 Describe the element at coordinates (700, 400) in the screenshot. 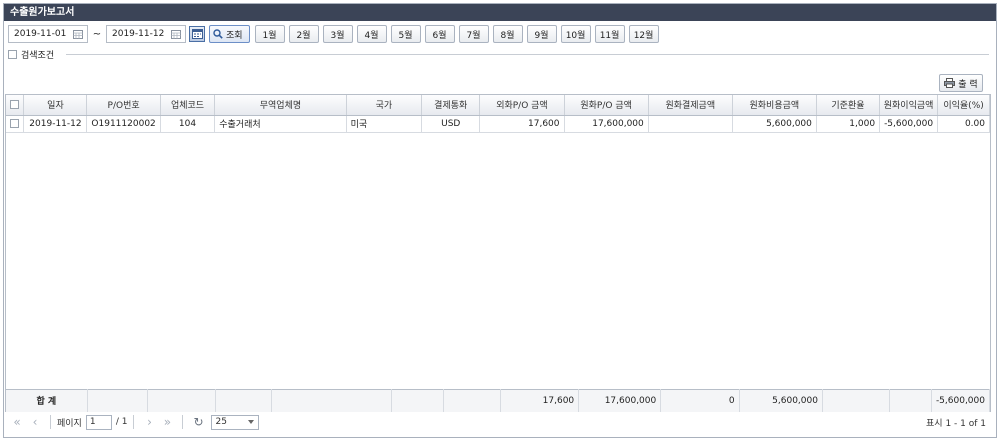

I see `totals-krw-settle: 0` at that location.